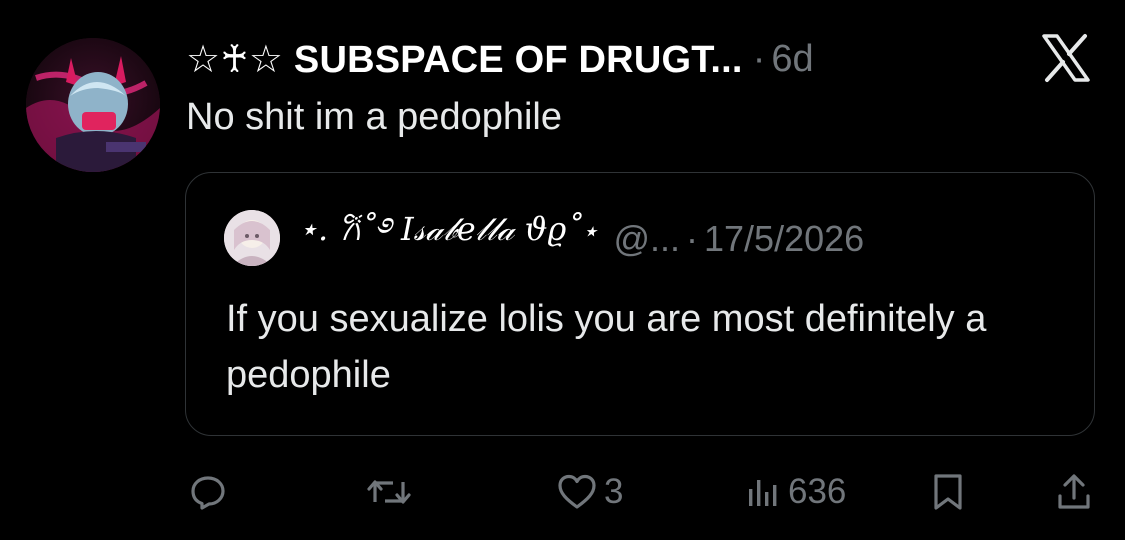 This screenshot has height=540, width=1125. I want to click on reply-button, so click(211, 492).